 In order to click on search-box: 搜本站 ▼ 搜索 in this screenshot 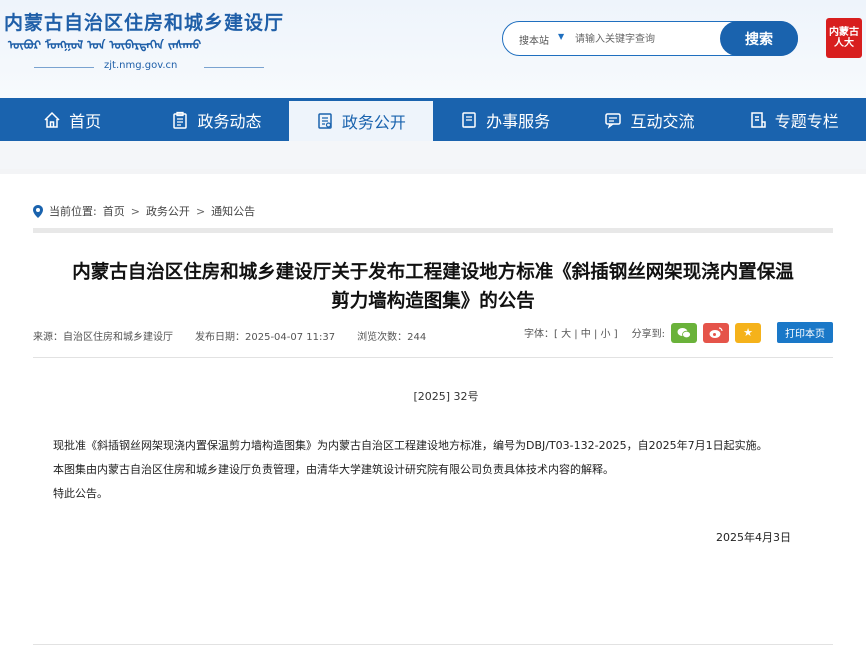, I will do `click(650, 38)`.